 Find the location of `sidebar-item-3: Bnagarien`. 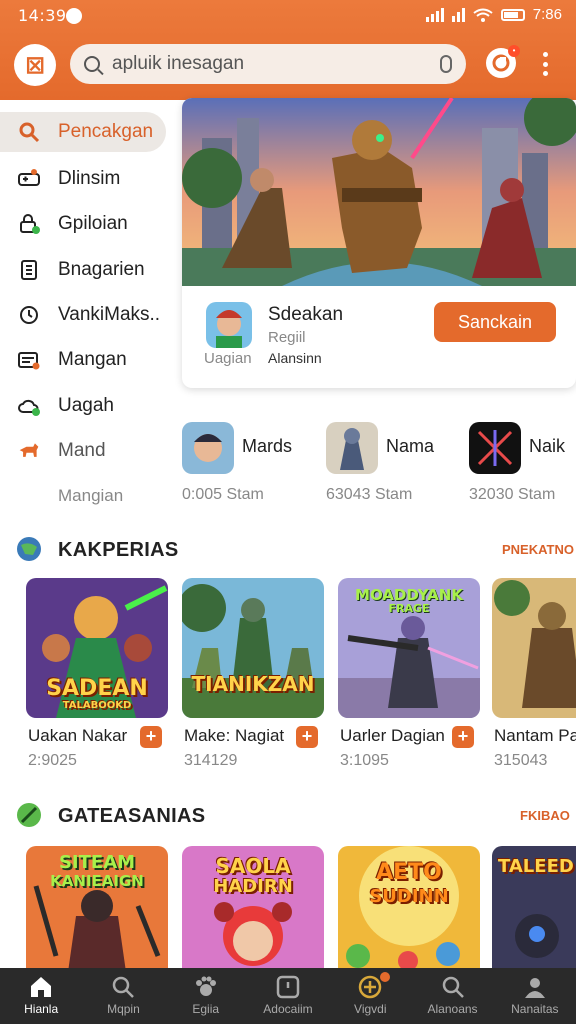

sidebar-item-3: Bnagarien is located at coordinates (88, 270).